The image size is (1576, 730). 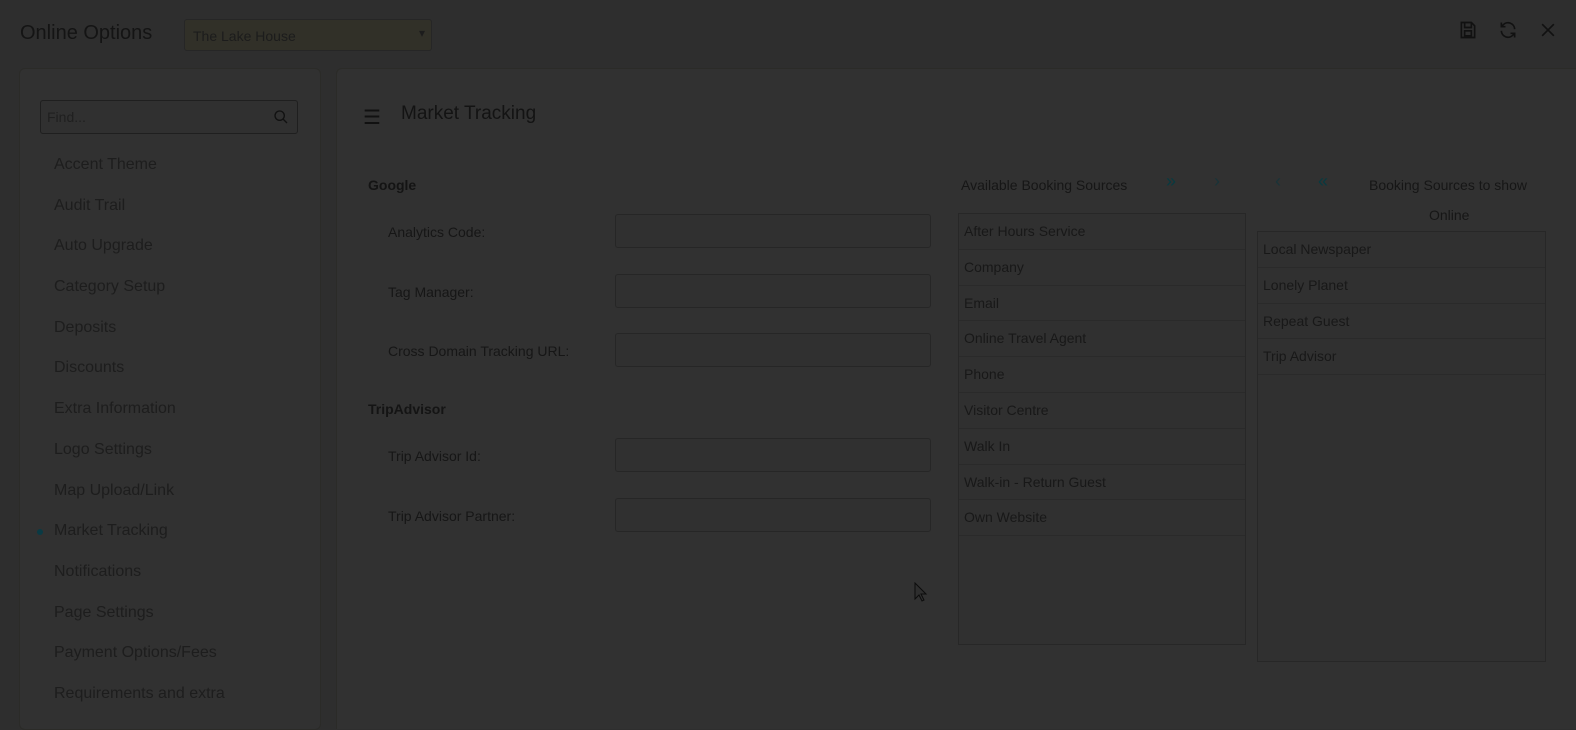 What do you see at coordinates (170, 450) in the screenshot?
I see `sidebar-item-logo-settings: Logo Settings` at bounding box center [170, 450].